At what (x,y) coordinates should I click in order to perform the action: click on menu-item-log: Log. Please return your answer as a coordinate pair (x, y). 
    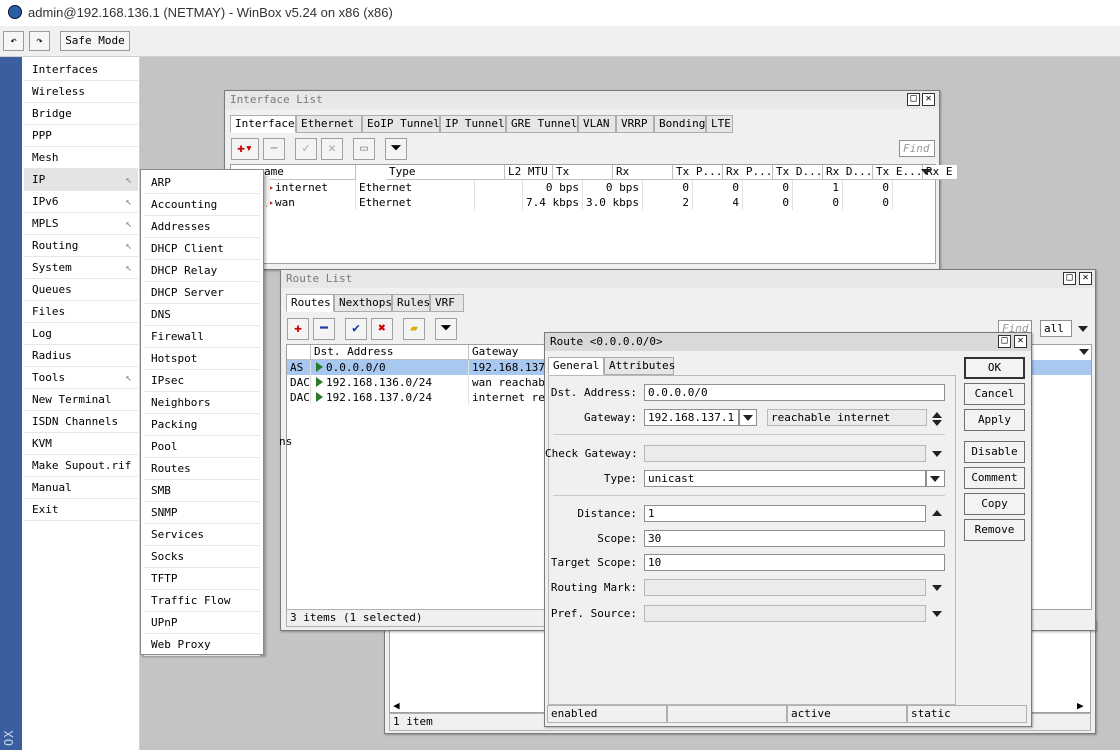
    Looking at the image, I should click on (81, 334).